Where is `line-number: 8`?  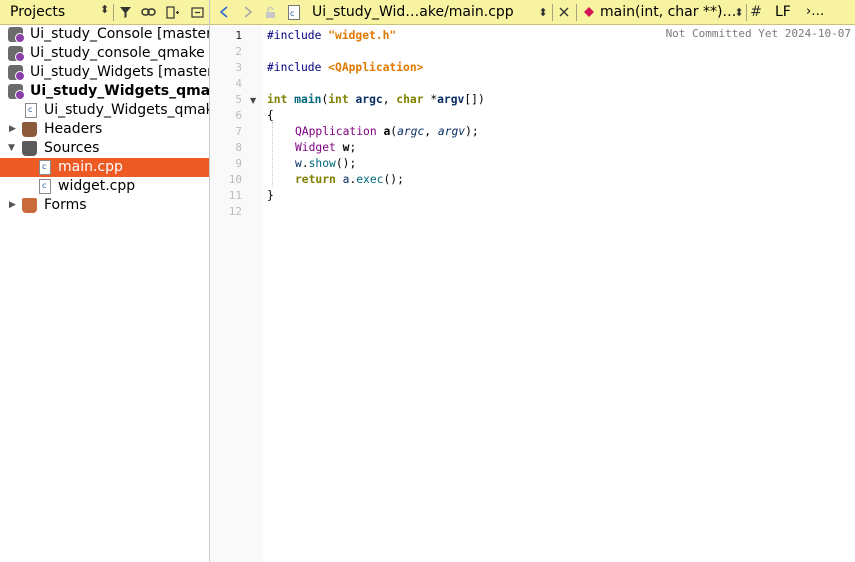 line-number: 8 is located at coordinates (238, 147).